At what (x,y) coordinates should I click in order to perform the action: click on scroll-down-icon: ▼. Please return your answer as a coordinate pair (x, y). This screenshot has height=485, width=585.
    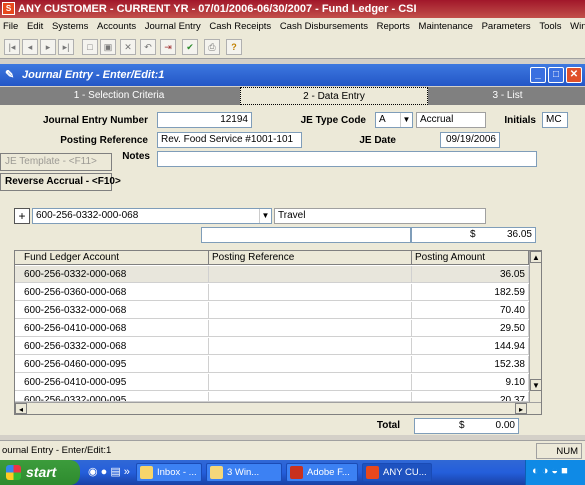
    Looking at the image, I should click on (535, 385).